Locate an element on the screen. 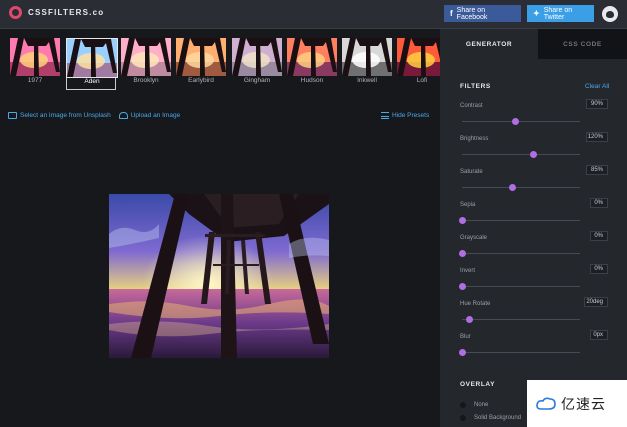  sliders-icon is located at coordinates (385, 115).